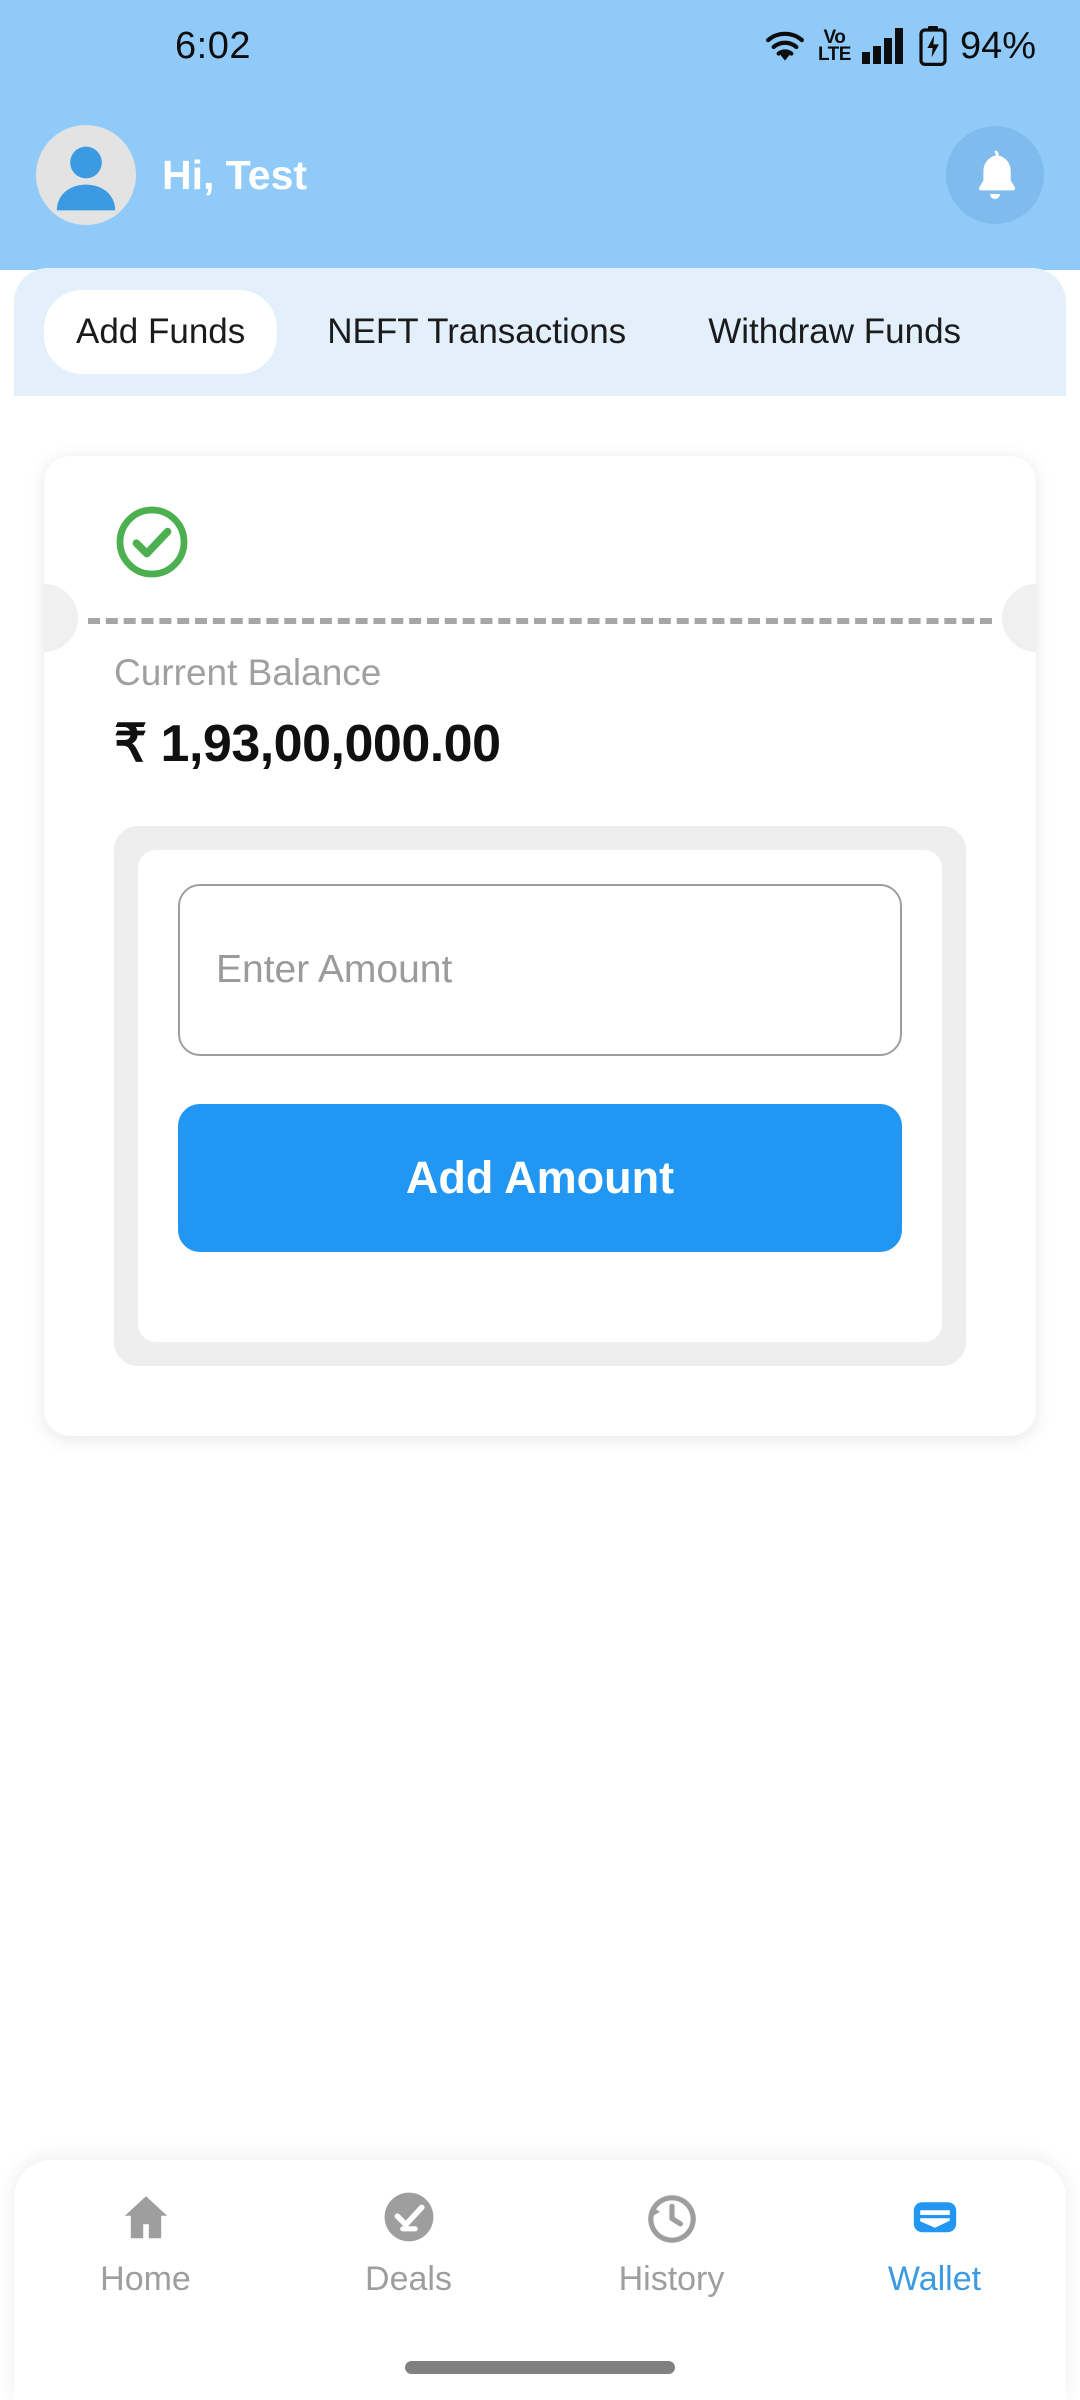 This screenshot has width=1080, height=2400. I want to click on greeting-text: Hi, Test, so click(235, 174).